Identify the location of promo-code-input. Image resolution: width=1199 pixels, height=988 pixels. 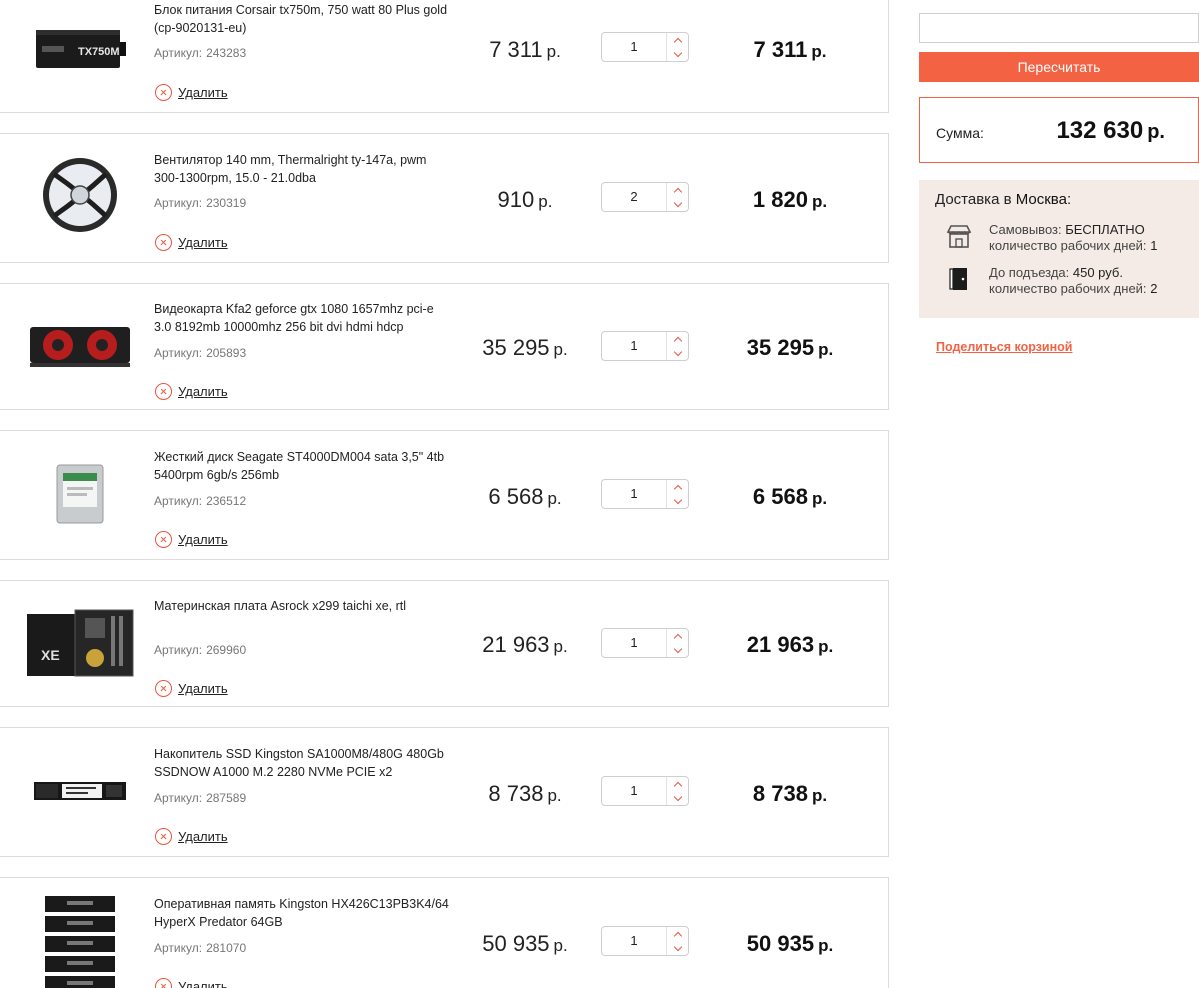
(1059, 28).